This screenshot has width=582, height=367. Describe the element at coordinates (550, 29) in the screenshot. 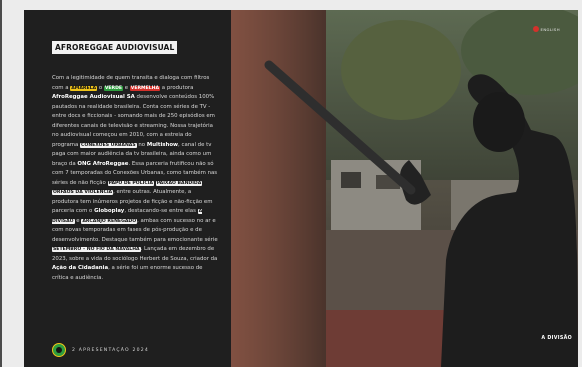

I see `language-label: ENGLISH` at that location.